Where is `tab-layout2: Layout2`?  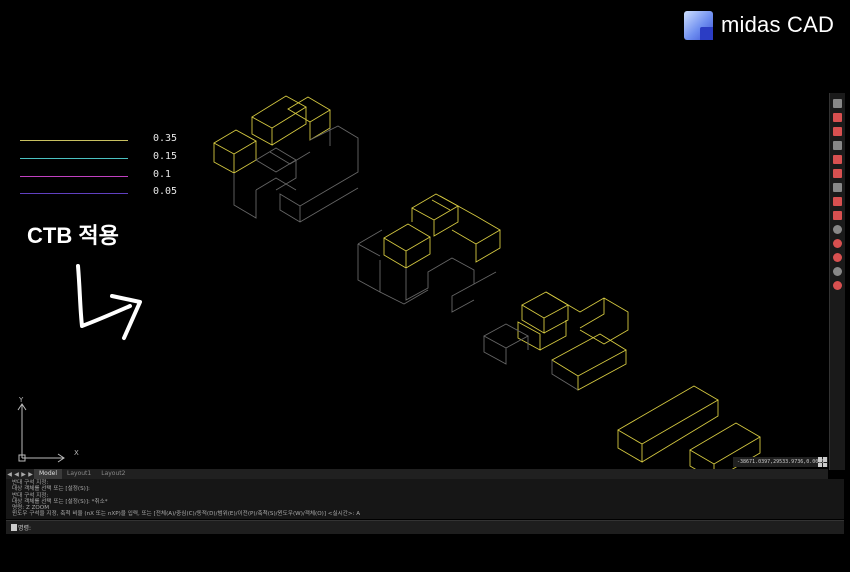 tab-layout2: Layout2 is located at coordinates (113, 474).